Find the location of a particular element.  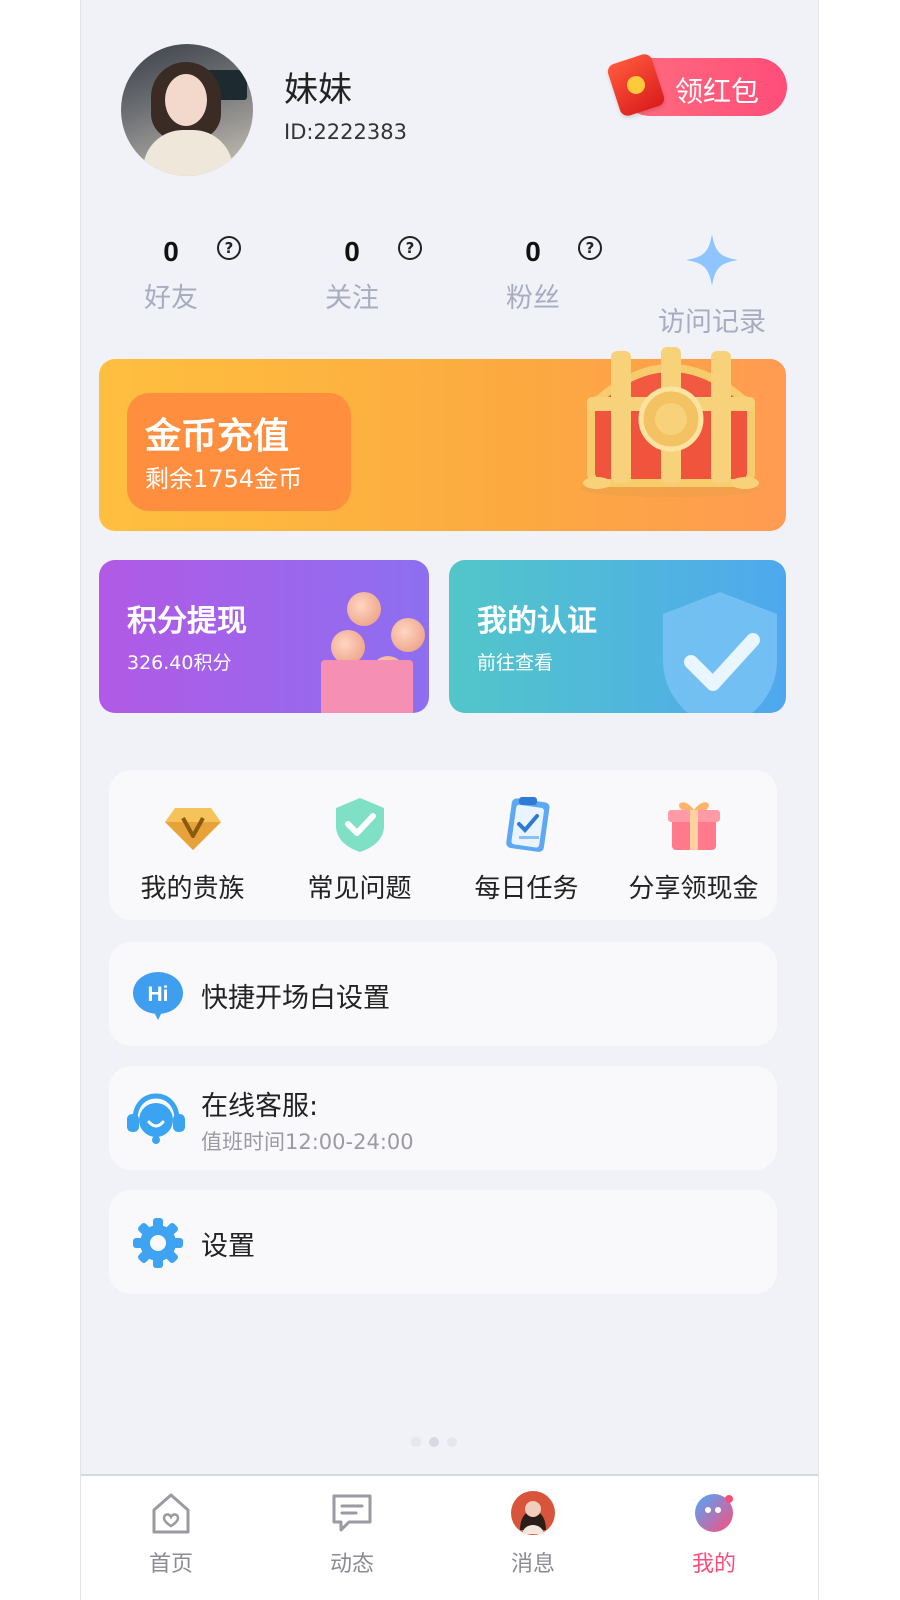

grid-item-label: 每日任务 is located at coordinates (526, 889).